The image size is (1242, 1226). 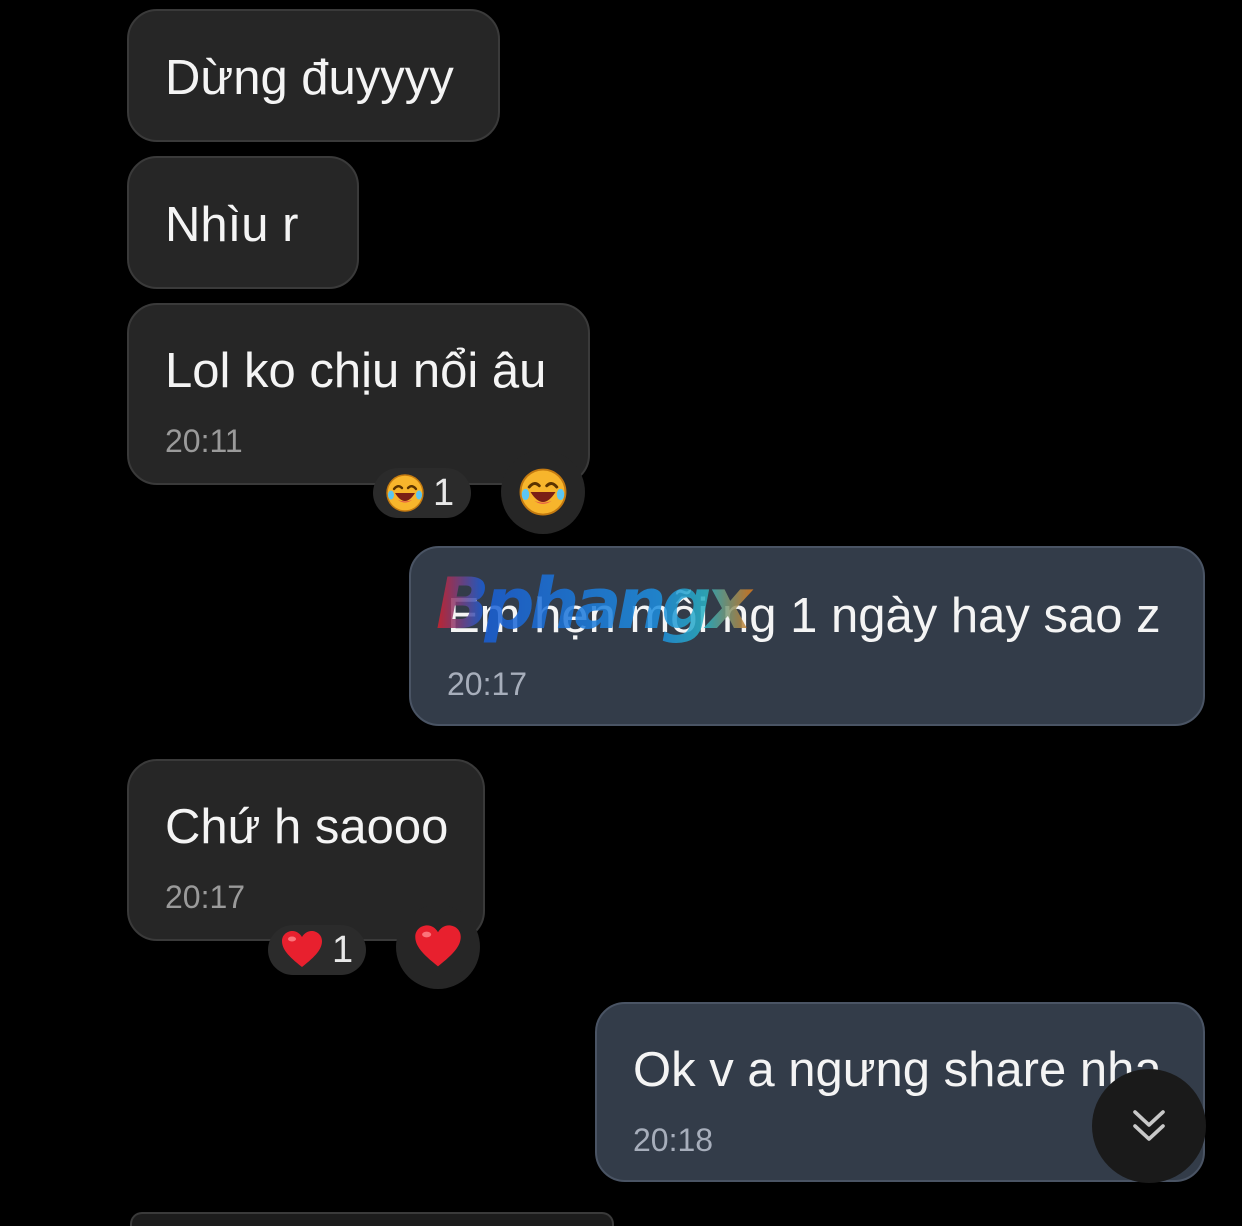 I want to click on message-text: Dừng đuyyyy, so click(x=309, y=78).